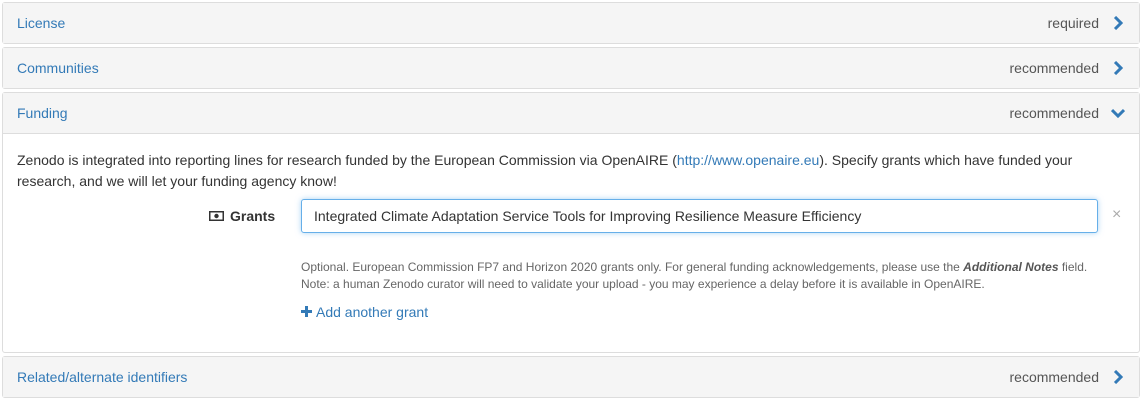 The width and height of the screenshot is (1142, 401). I want to click on license-panel: License required, so click(571, 23).